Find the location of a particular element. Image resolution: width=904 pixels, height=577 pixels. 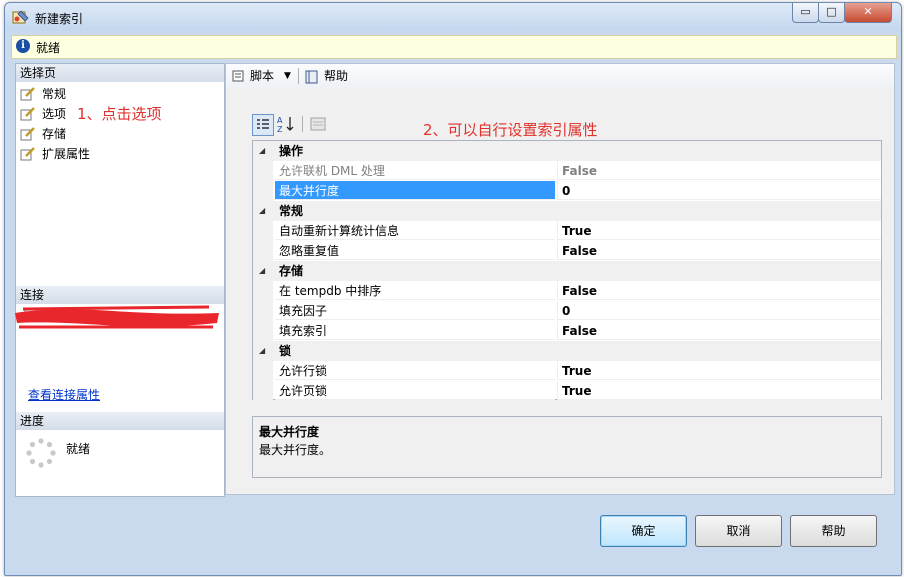

property-row-pad-index: 填充索引 False is located at coordinates (567, 331).